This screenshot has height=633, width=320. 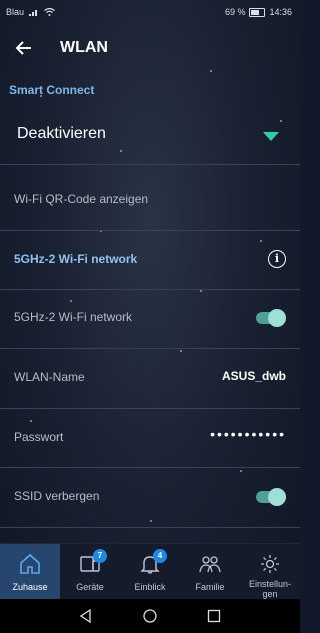 What do you see at coordinates (52, 90) in the screenshot?
I see `smart-connect-label: Smart Connect` at bounding box center [52, 90].